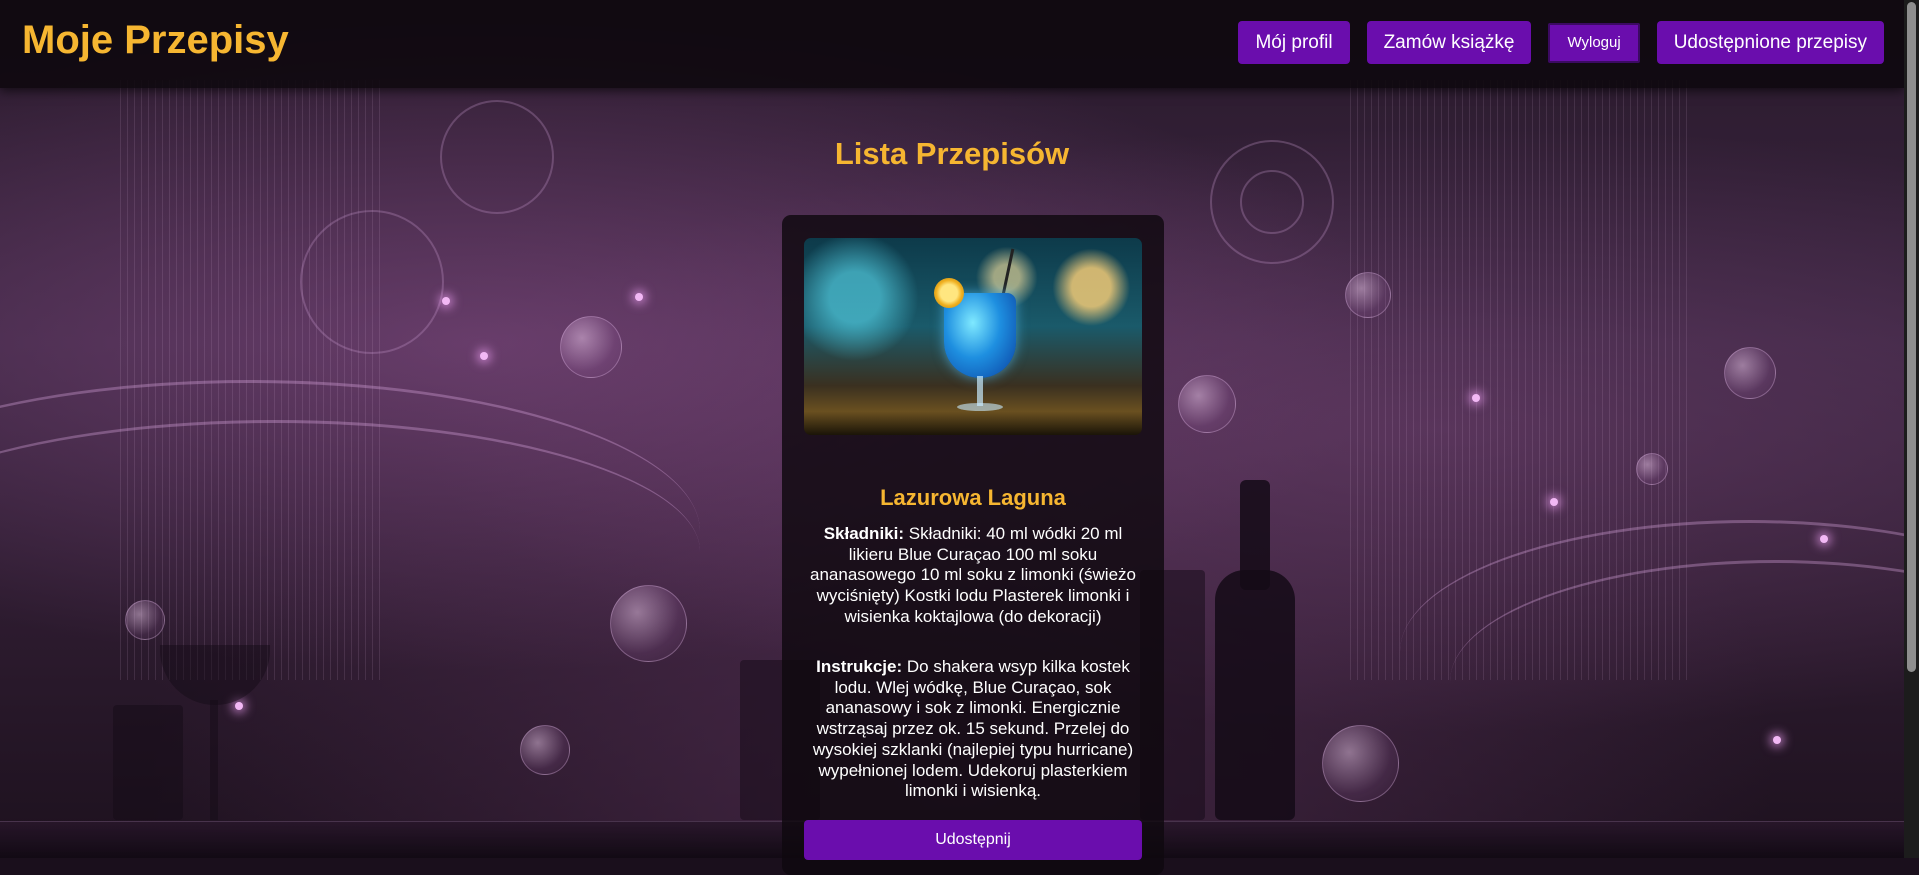 The height and width of the screenshot is (875, 1919). What do you see at coordinates (1770, 42) in the screenshot?
I see `shared-recipes-button: Udostępnione przepisy` at bounding box center [1770, 42].